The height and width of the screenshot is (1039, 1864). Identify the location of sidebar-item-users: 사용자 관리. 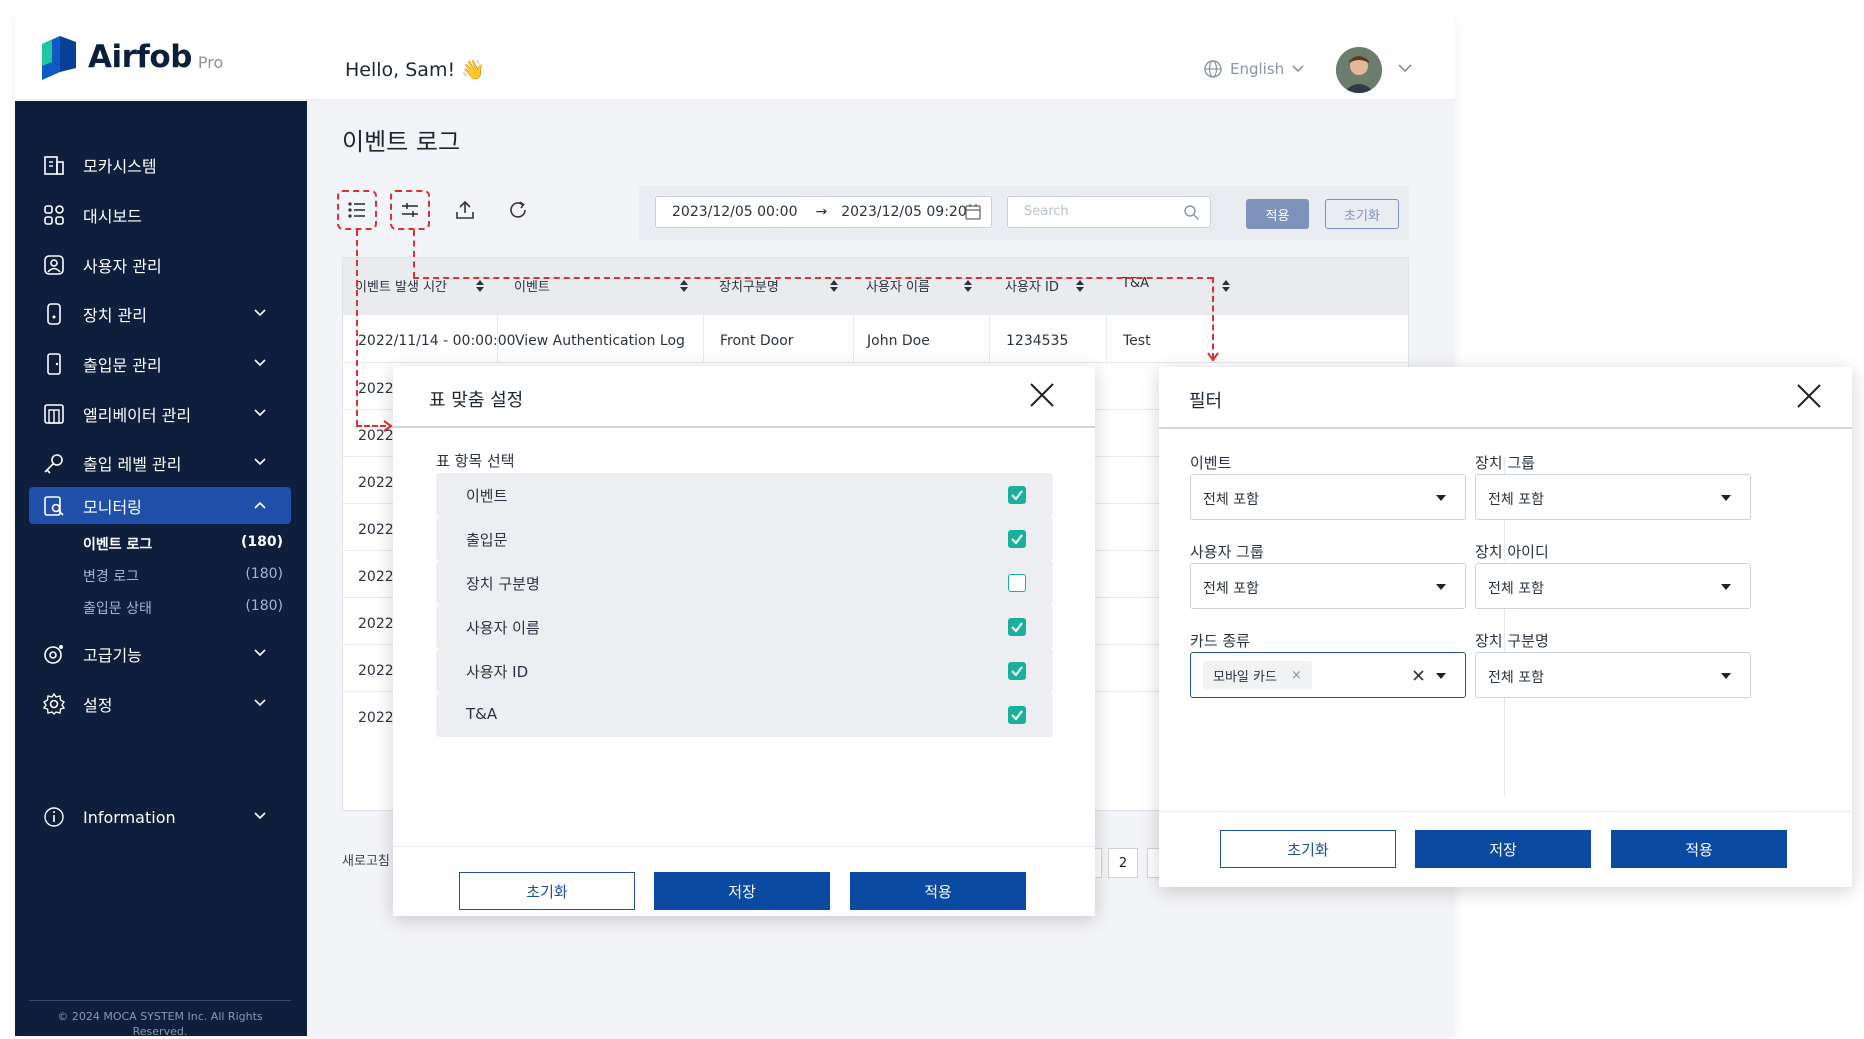
(160, 265).